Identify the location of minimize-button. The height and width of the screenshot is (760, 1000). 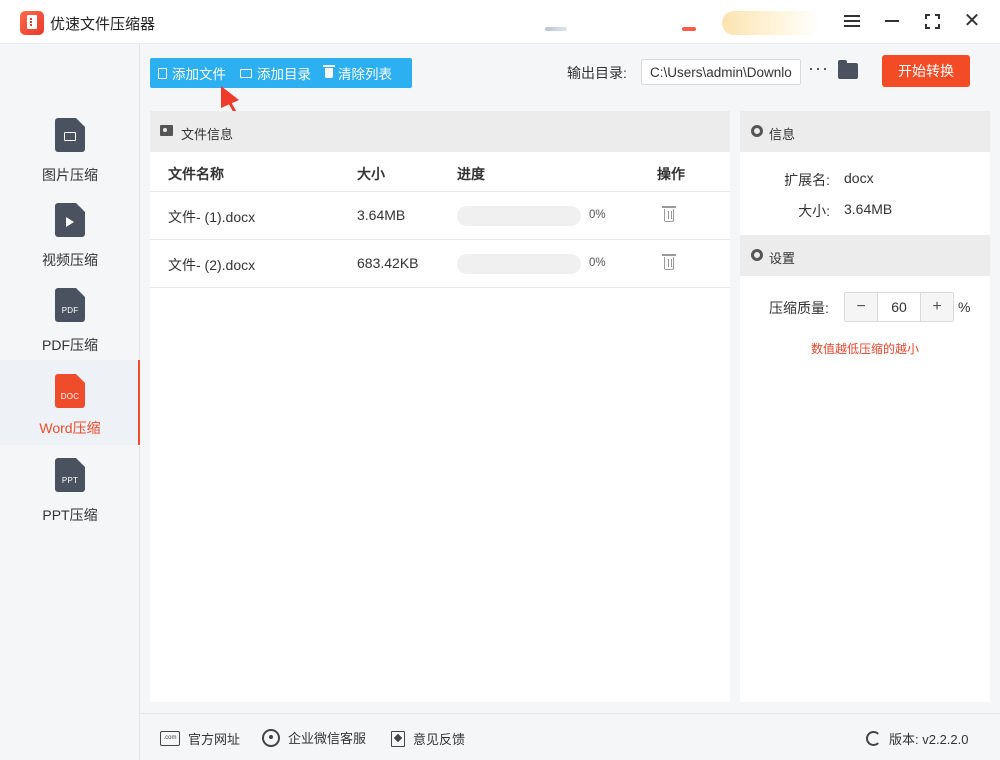
(892, 21).